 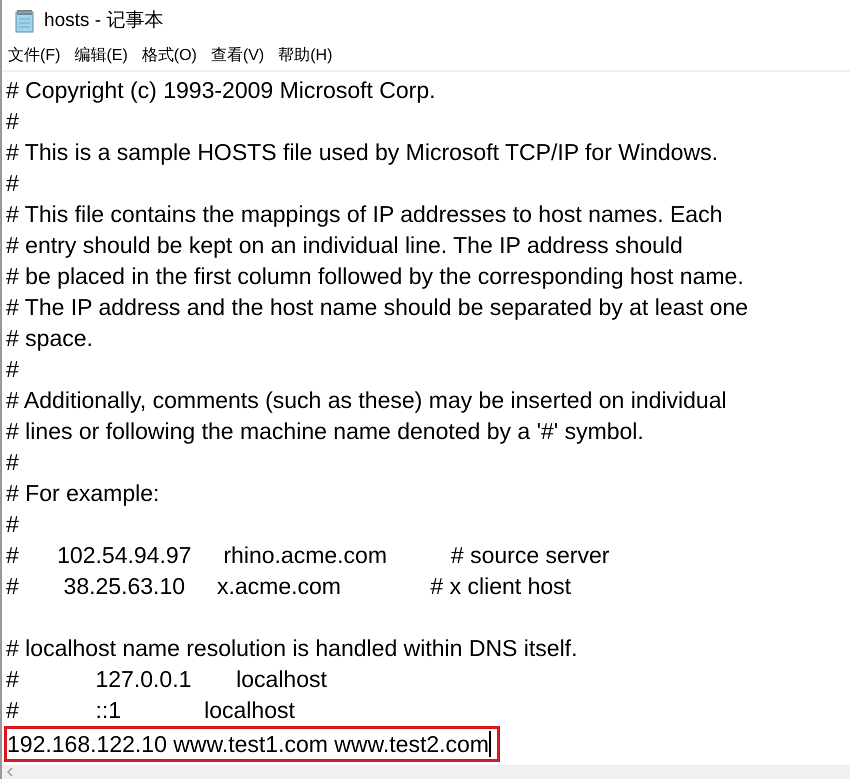 I want to click on text-line: # localhost name resolution is handled within DNS itself., so click(x=292, y=648).